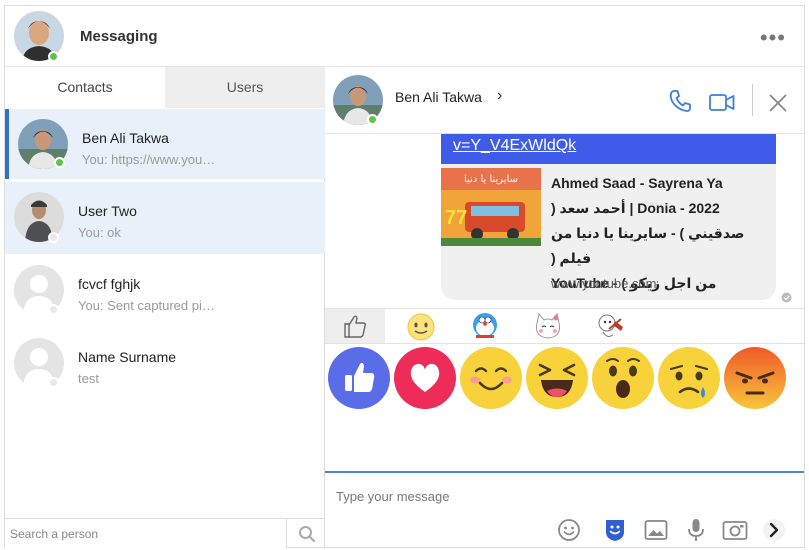 The image size is (809, 550). I want to click on contact-name: fcvcf fghjk, so click(109, 284).